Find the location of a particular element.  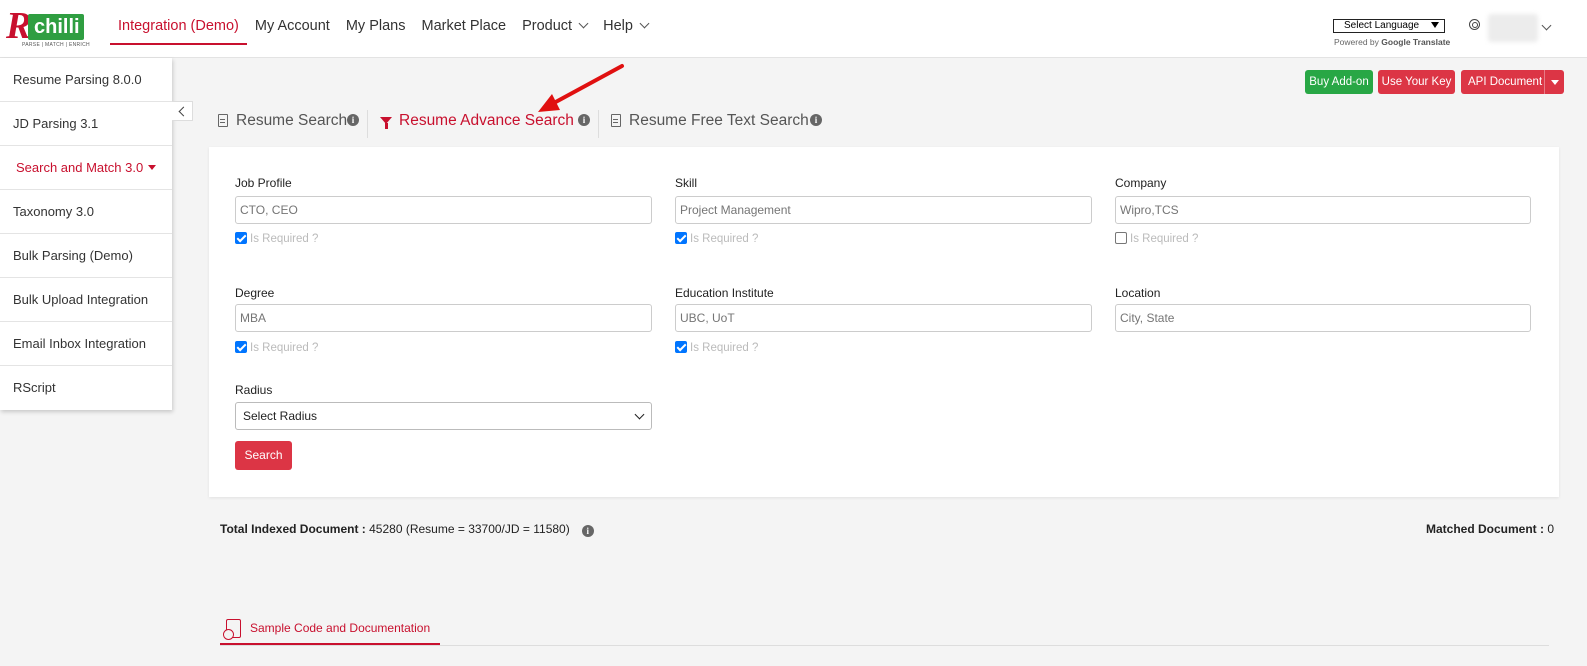

location-label: Location is located at coordinates (1138, 293).